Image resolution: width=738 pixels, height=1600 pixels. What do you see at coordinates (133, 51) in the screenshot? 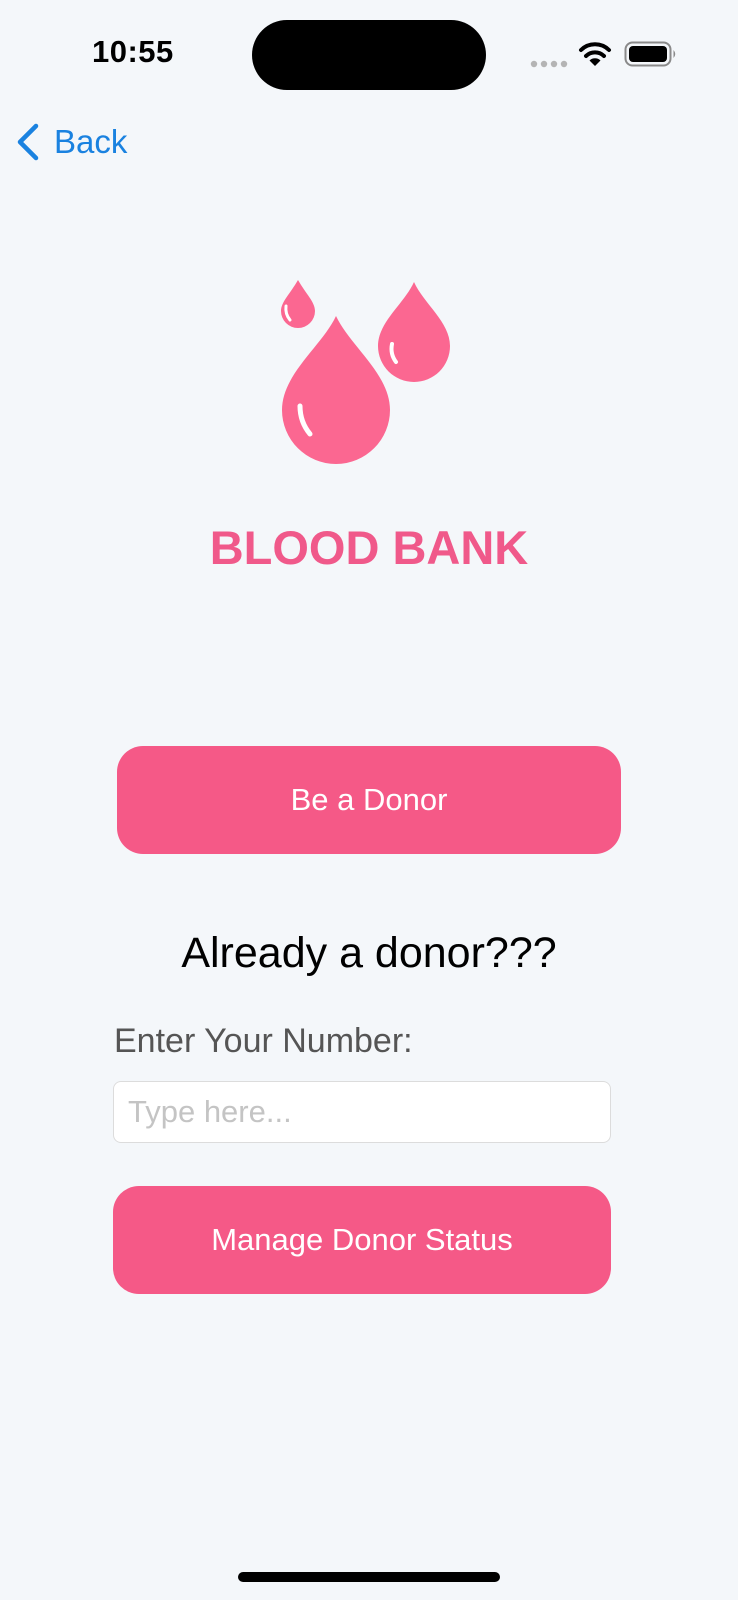
I see `status-time: 10:55` at bounding box center [133, 51].